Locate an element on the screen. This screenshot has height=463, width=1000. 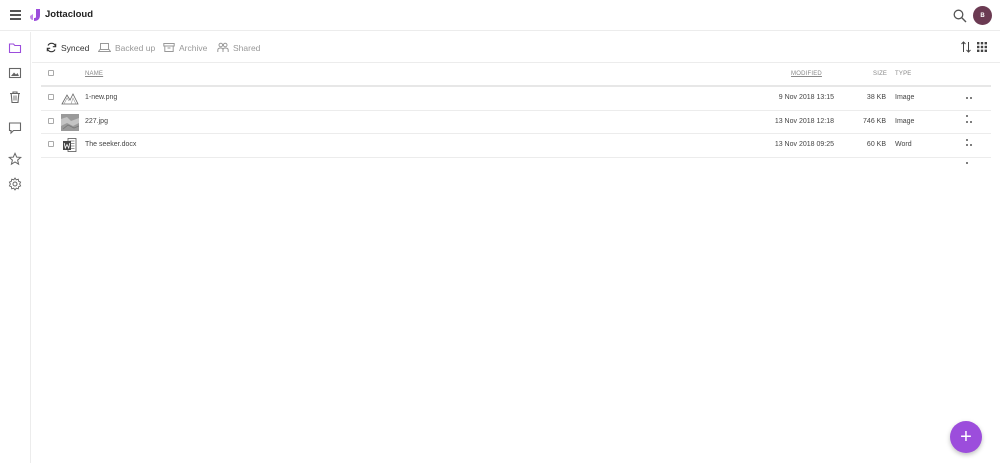
column-name-header: NAME is located at coordinates (94, 74).